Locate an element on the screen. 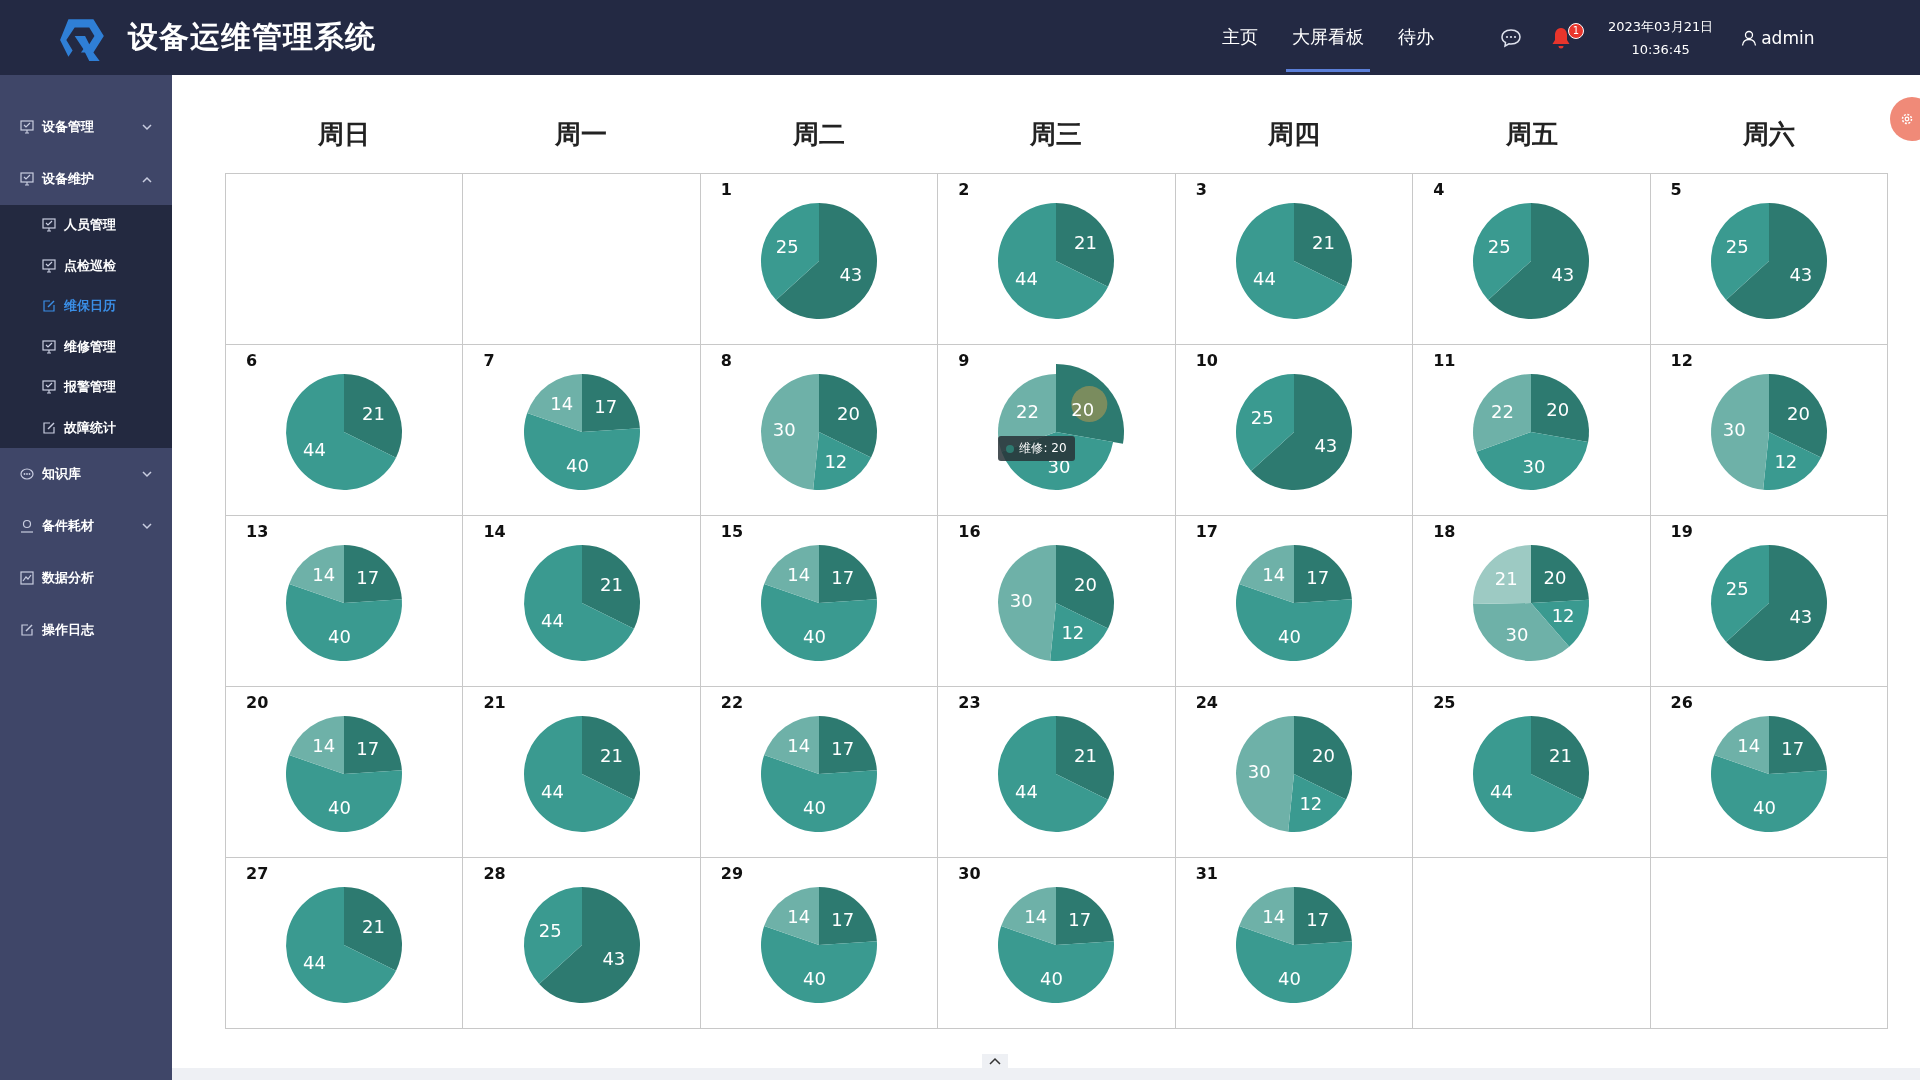  caret-up-icon is located at coordinates (995, 1061).